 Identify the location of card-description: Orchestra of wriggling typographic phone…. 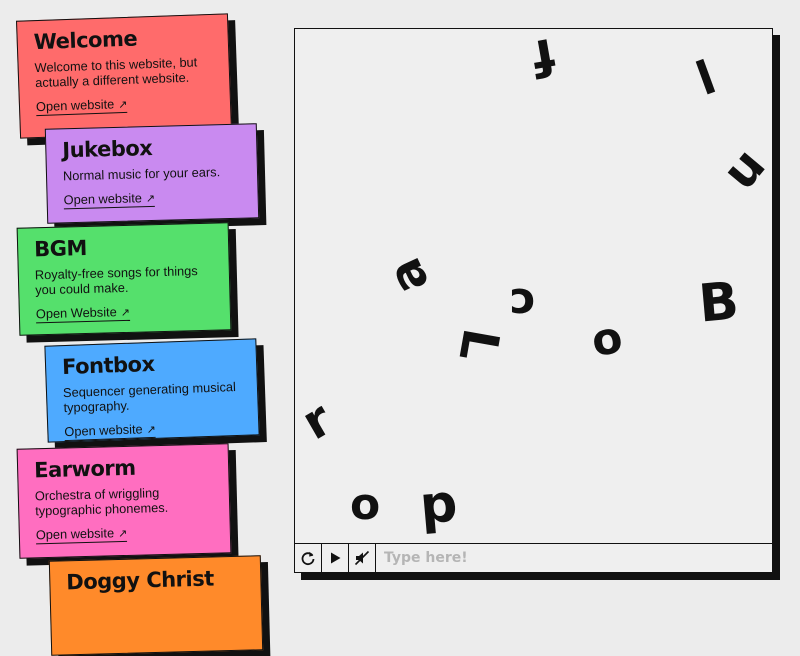
(101, 502).